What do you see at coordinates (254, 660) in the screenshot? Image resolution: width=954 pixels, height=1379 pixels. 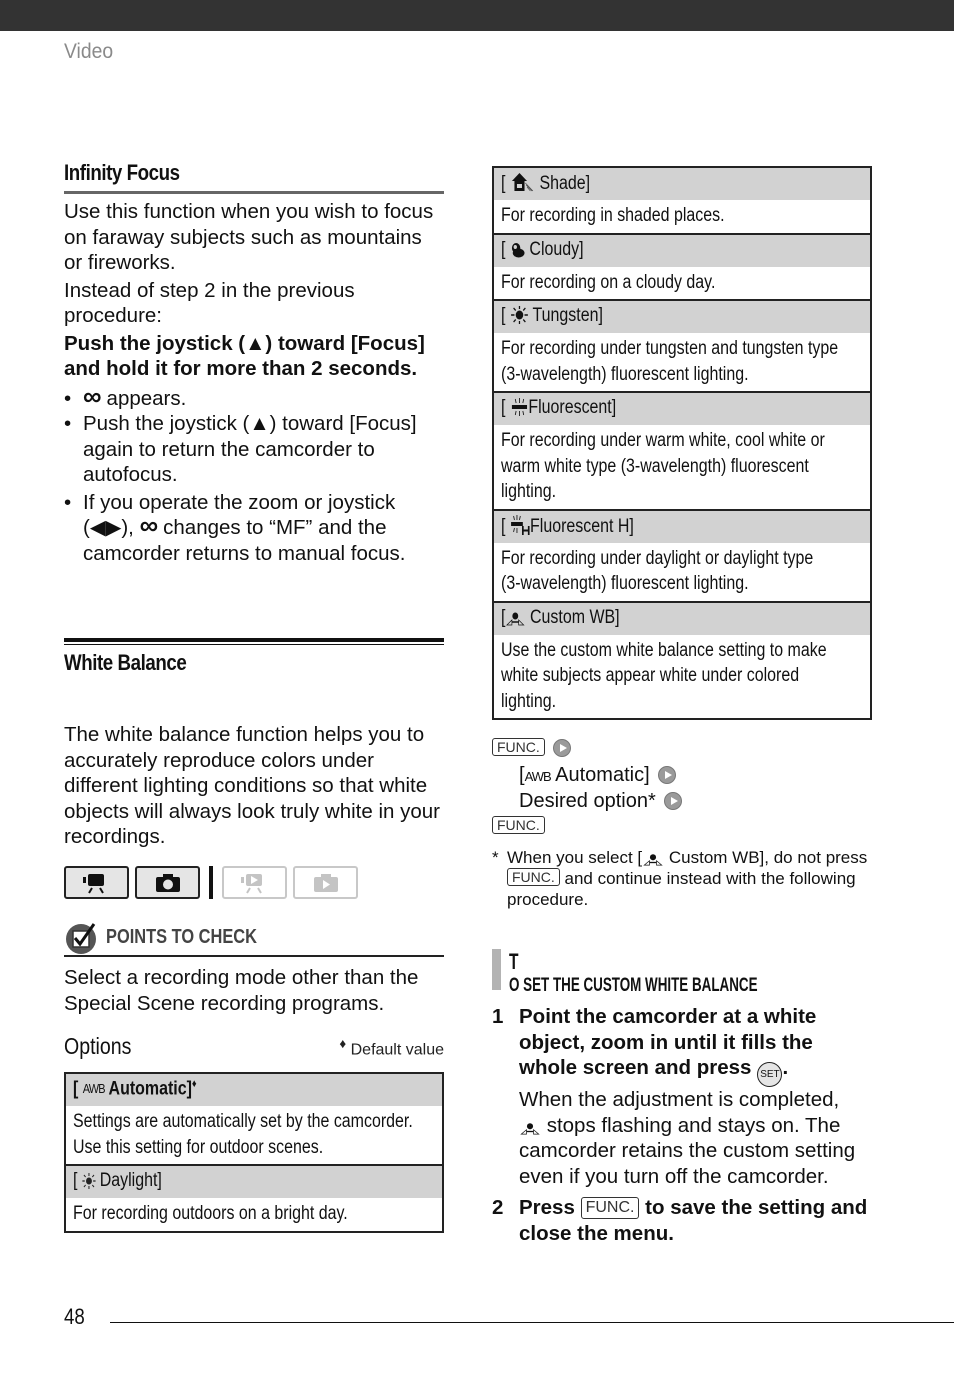 I see `white-balance-title: White Balance` at bounding box center [254, 660].